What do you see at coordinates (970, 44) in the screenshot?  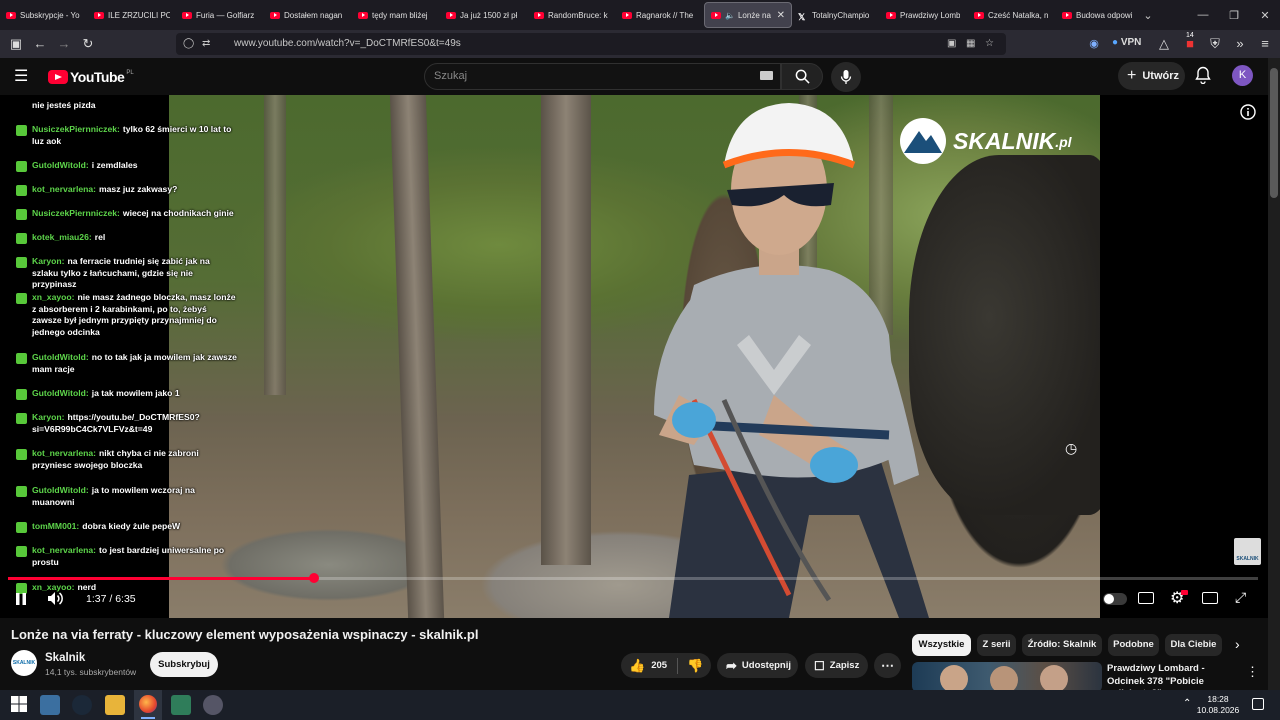 I see `reader-icon: ▦` at bounding box center [970, 44].